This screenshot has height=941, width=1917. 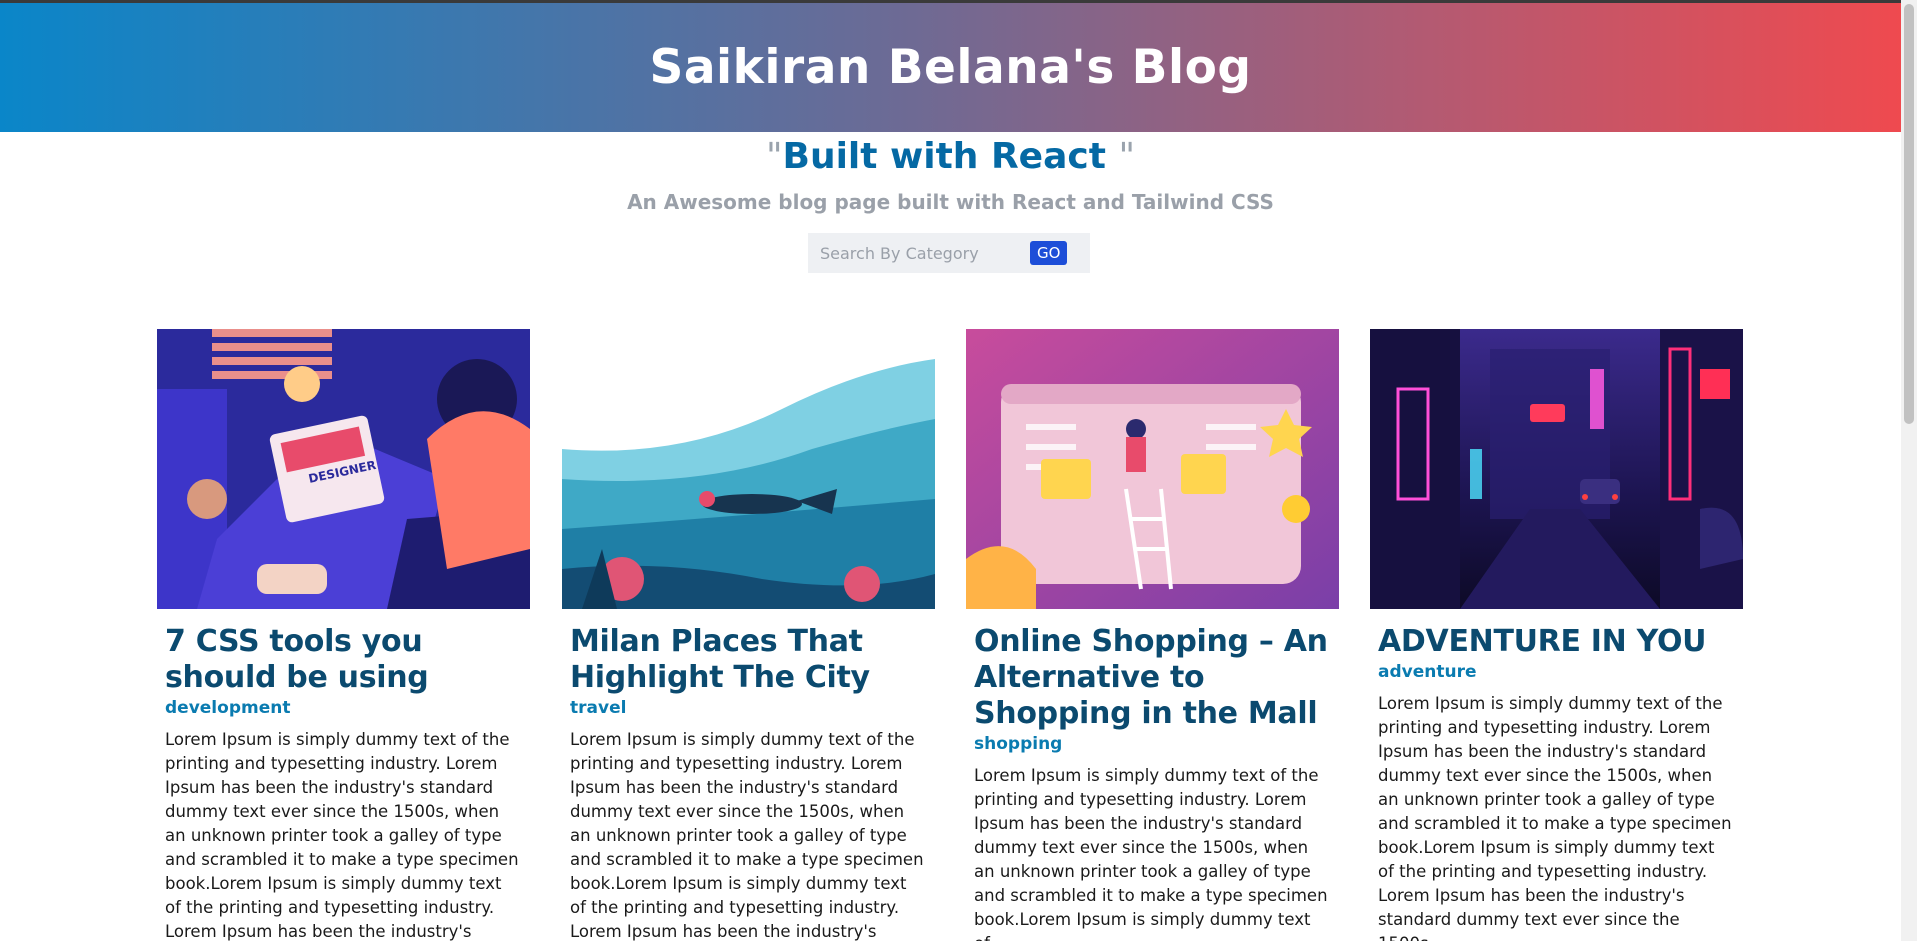 I want to click on post-title: 7 CSS tools you should be using, so click(x=343, y=660).